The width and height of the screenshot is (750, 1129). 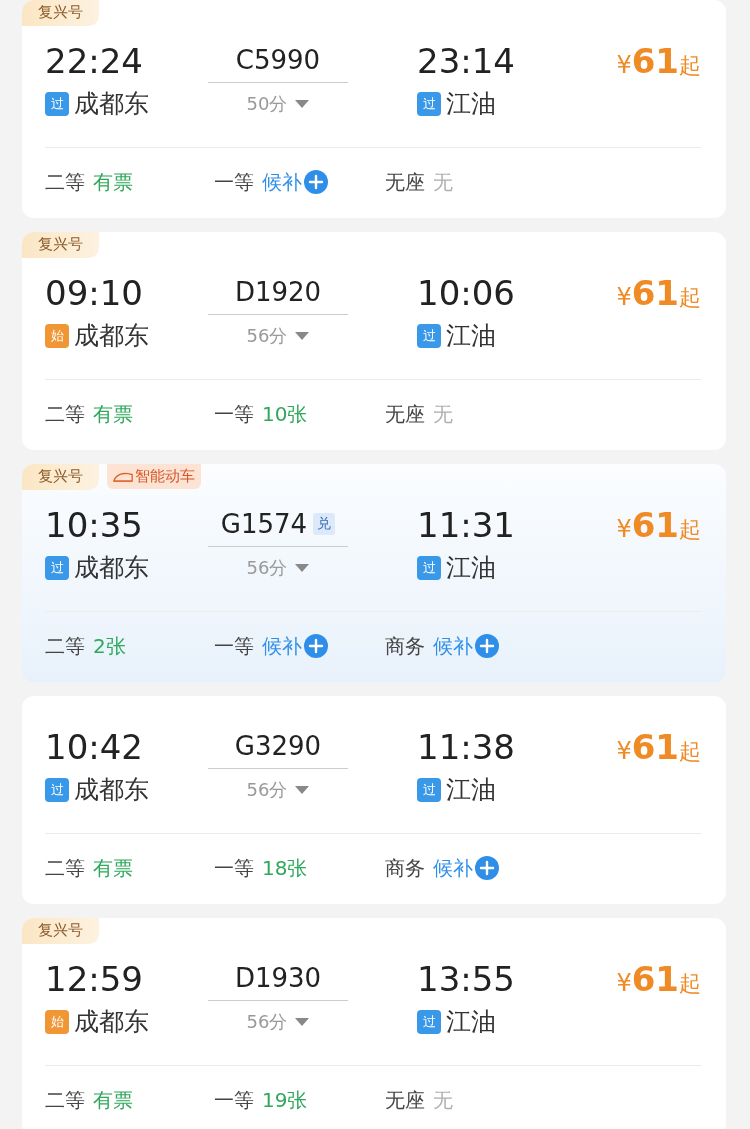 I want to click on seat-availability: 19张, so click(x=285, y=1100).